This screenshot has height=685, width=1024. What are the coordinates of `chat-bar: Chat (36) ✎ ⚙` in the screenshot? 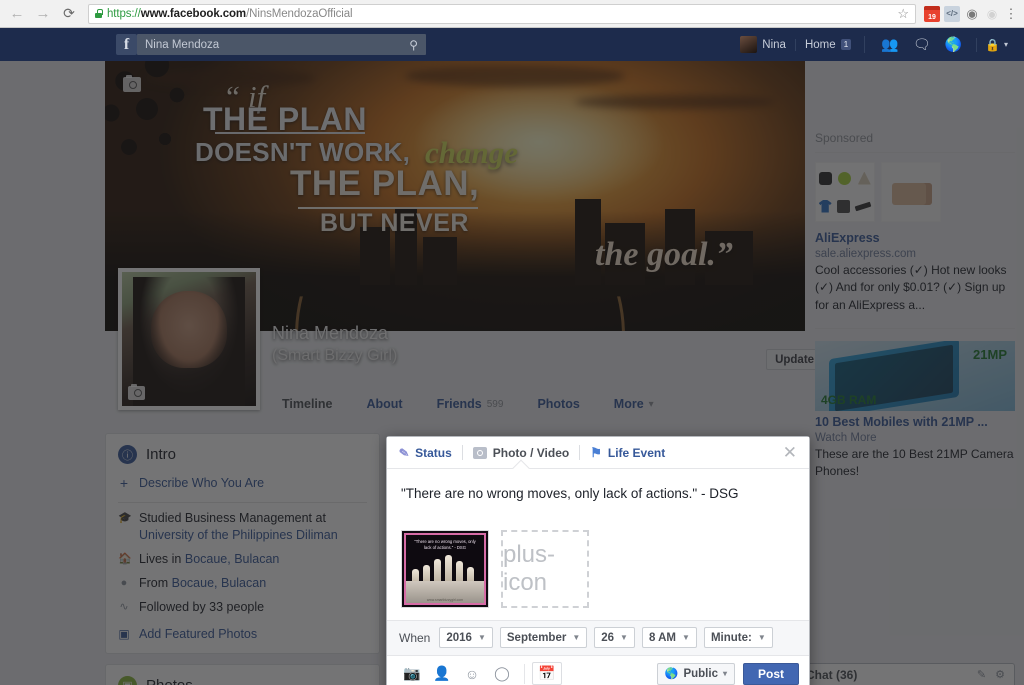 It's located at (898, 674).